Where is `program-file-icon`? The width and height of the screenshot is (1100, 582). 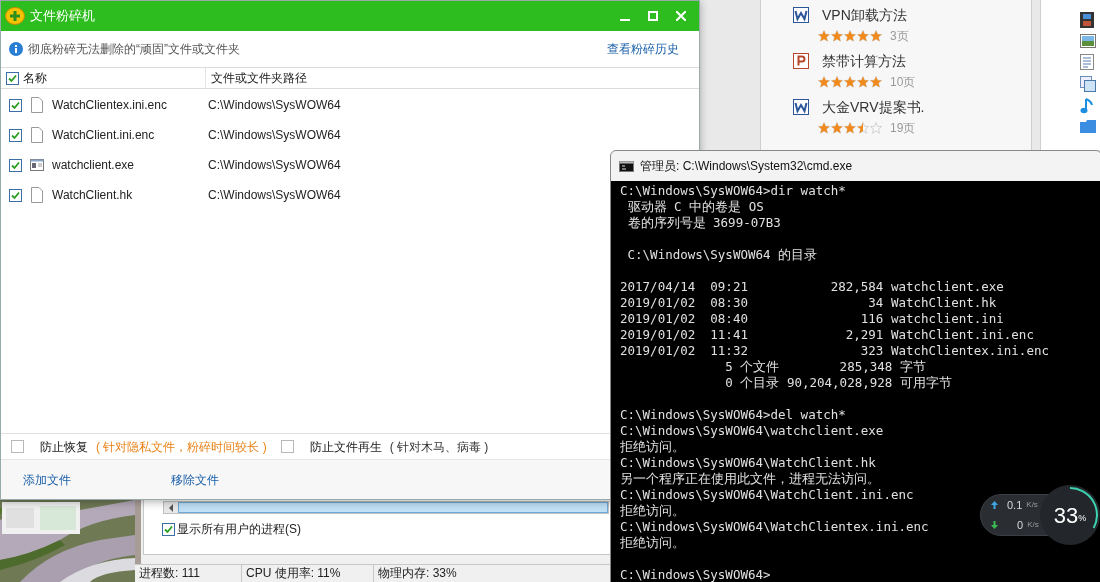
program-file-icon is located at coordinates (37, 165).